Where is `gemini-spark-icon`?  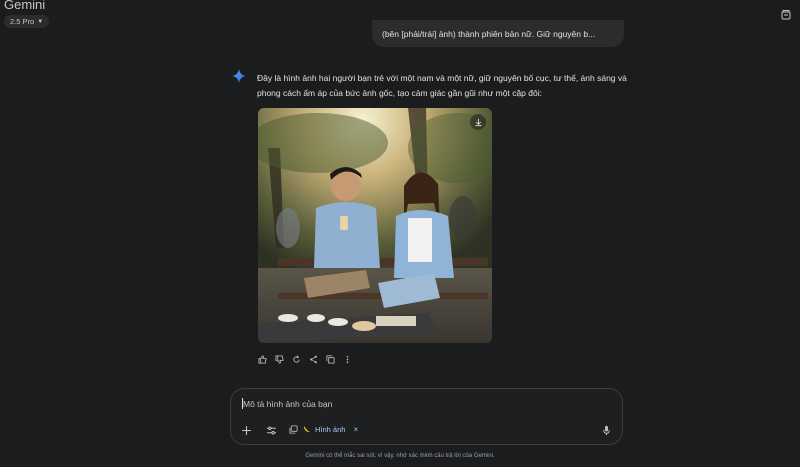 gemini-spark-icon is located at coordinates (239, 76).